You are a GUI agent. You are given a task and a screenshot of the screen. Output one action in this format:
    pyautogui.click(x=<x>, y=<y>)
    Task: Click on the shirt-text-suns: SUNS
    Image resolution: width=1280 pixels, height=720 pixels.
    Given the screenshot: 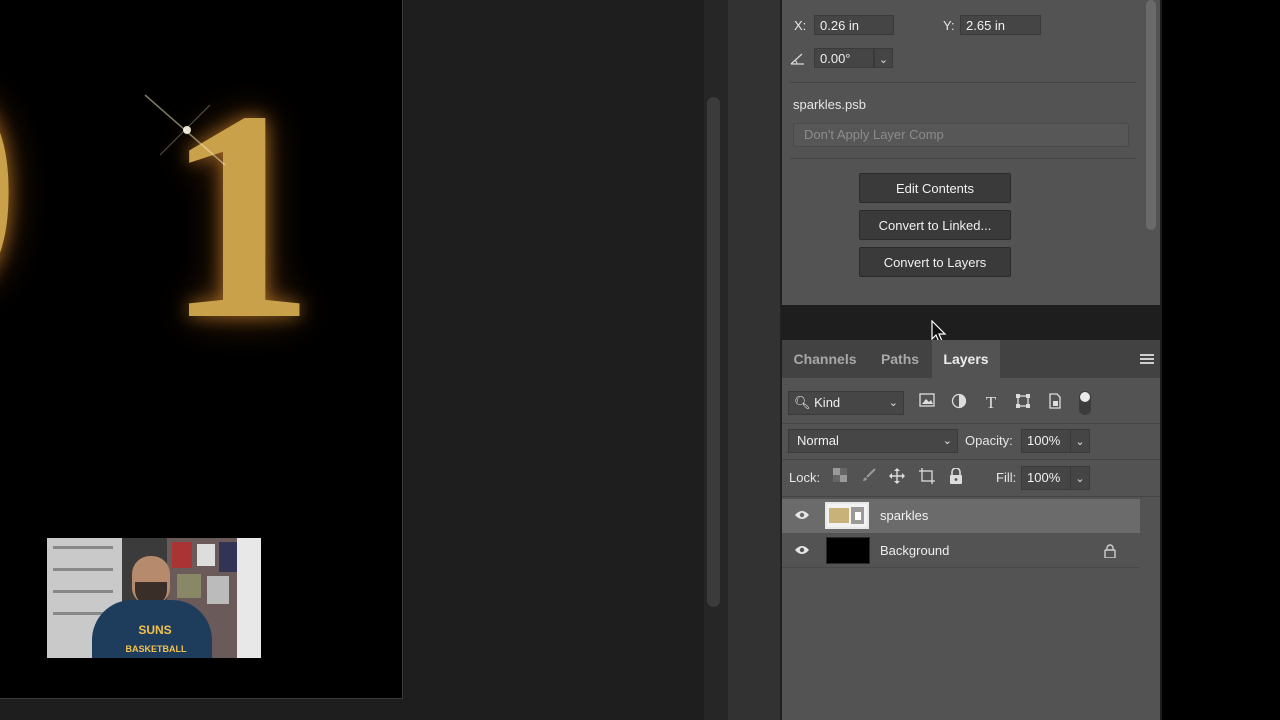 What is the action you would take?
    pyautogui.click(x=155, y=630)
    